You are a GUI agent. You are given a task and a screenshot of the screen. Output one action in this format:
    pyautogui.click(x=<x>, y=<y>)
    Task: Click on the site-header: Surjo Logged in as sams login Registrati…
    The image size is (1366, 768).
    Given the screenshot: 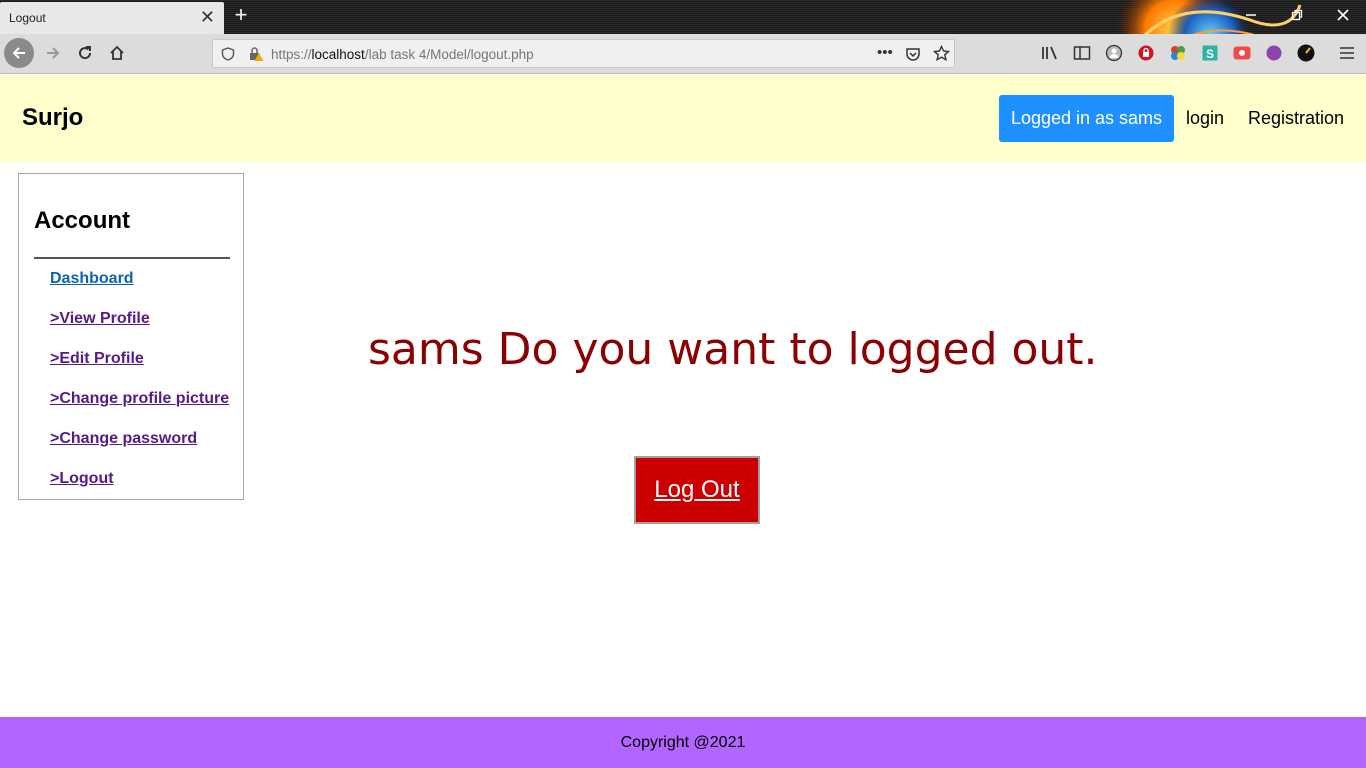 What is the action you would take?
    pyautogui.click(x=683, y=118)
    